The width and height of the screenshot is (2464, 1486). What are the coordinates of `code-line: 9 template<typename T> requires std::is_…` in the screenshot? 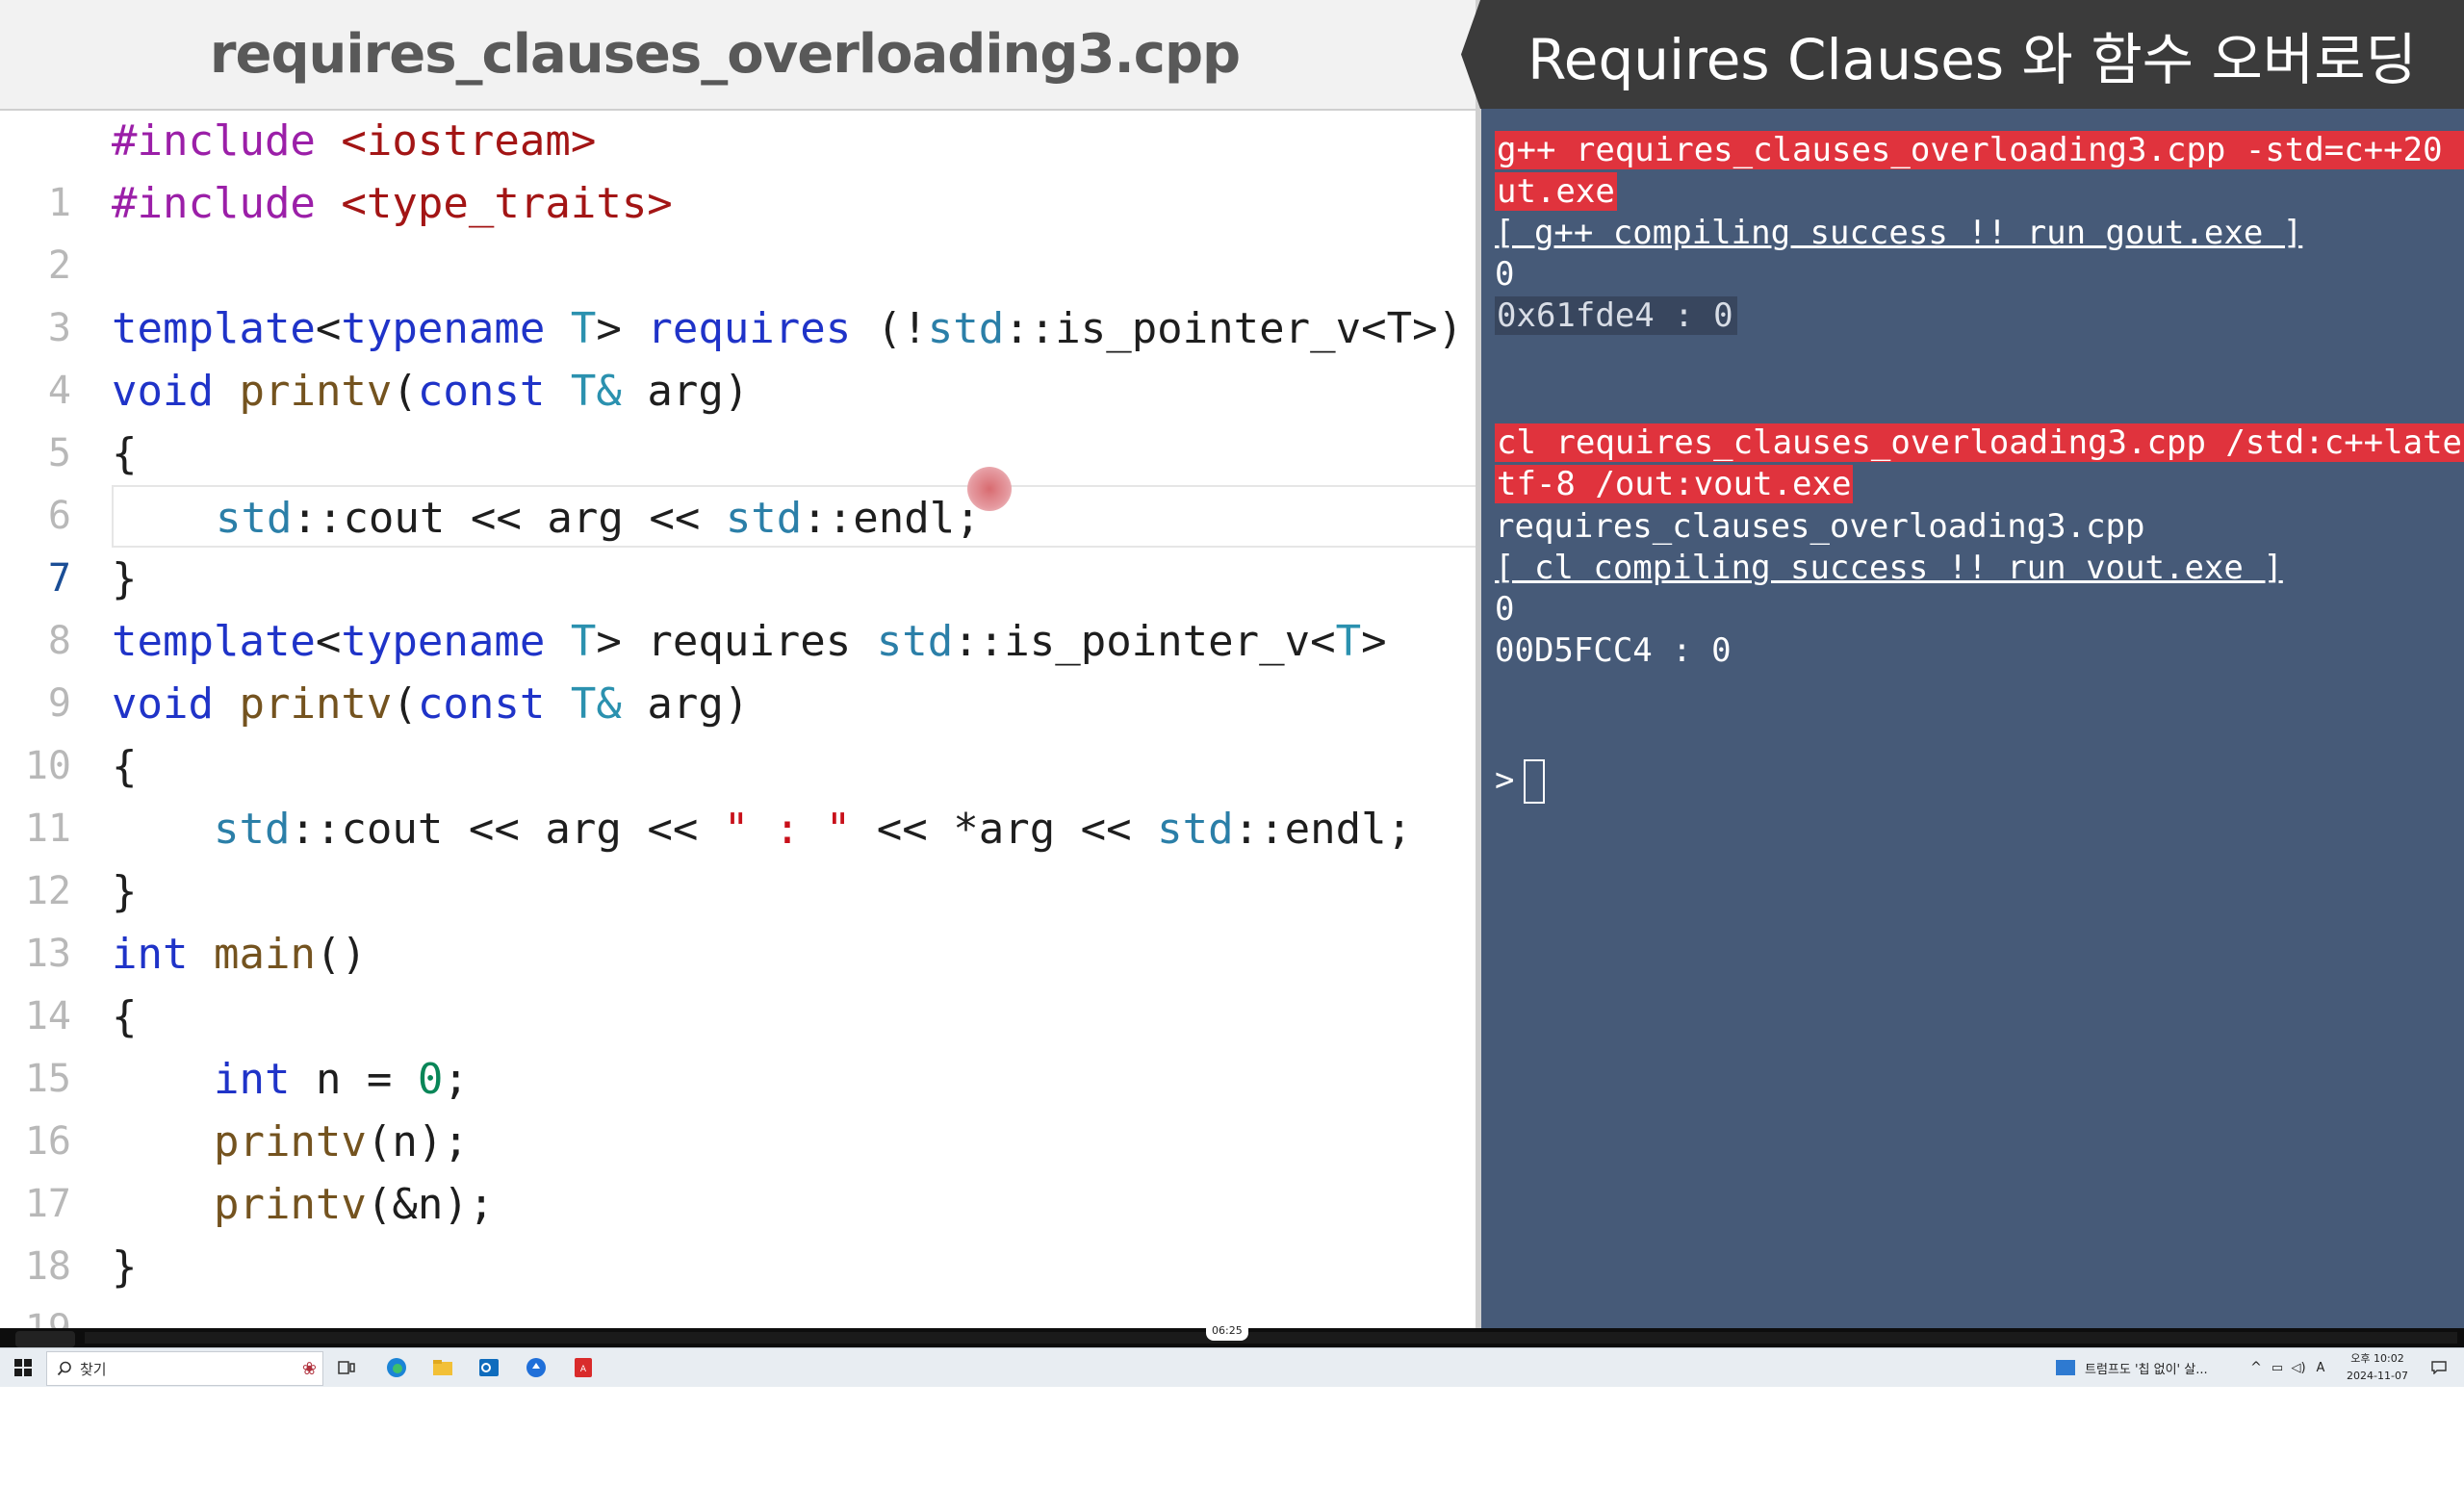 It's located at (738, 668).